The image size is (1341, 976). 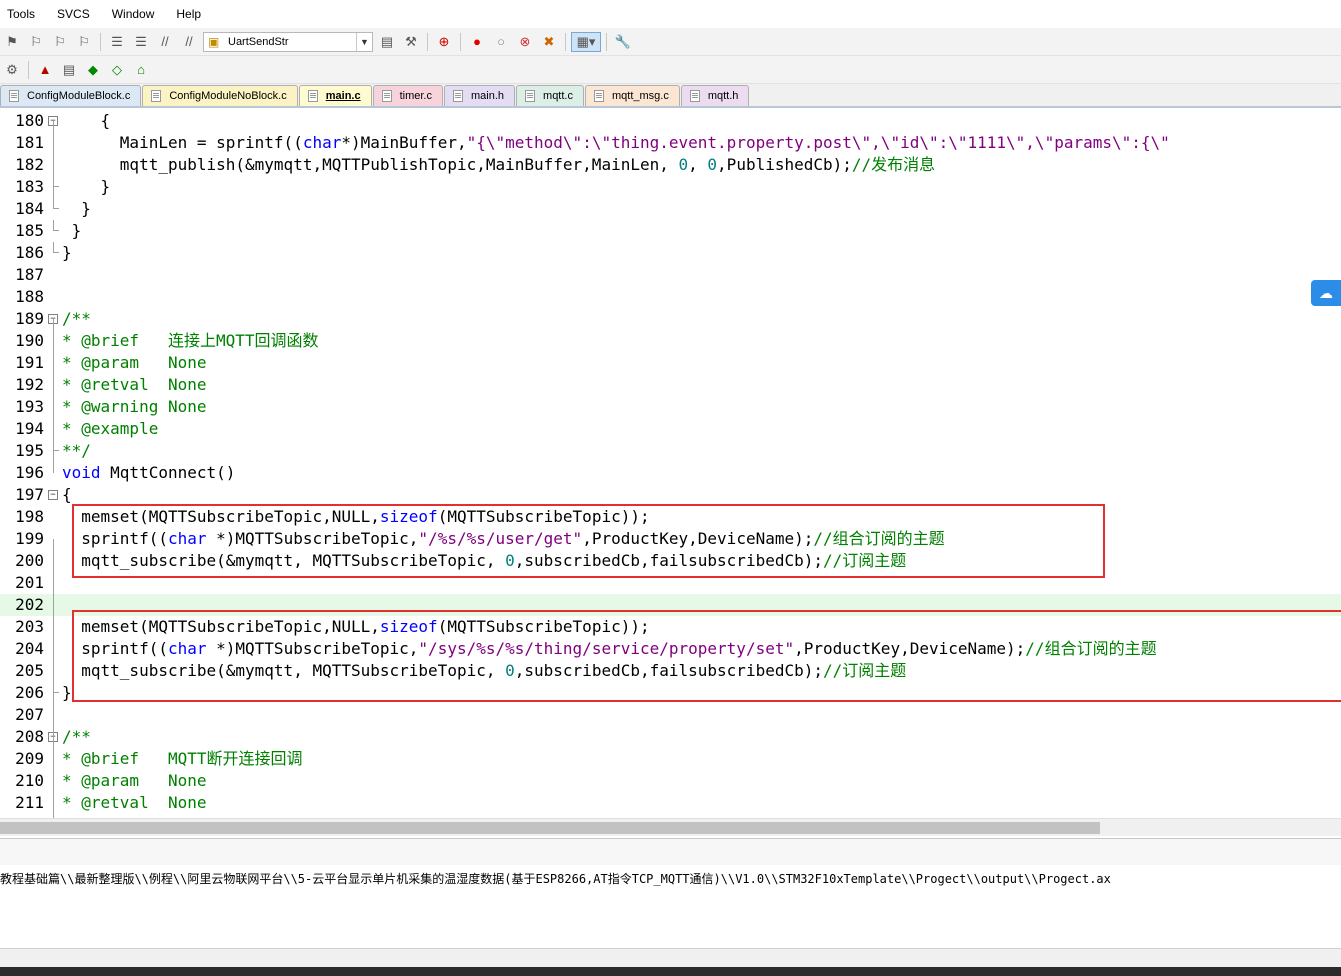 I want to click on breakpoint-insert-icon: ●, so click(x=477, y=42).